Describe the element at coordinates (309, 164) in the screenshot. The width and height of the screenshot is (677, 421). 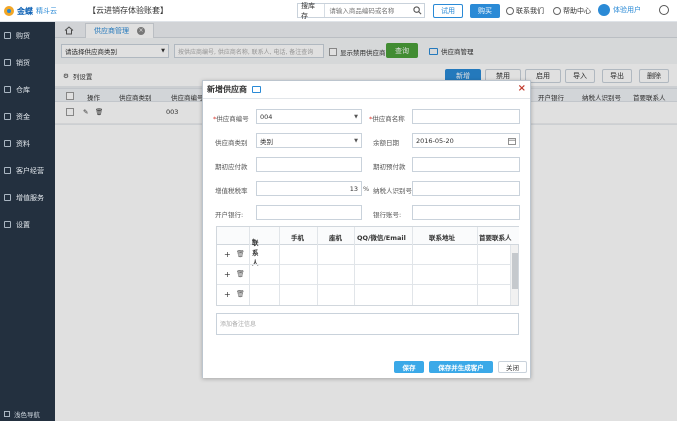
I see `payable-field` at that location.